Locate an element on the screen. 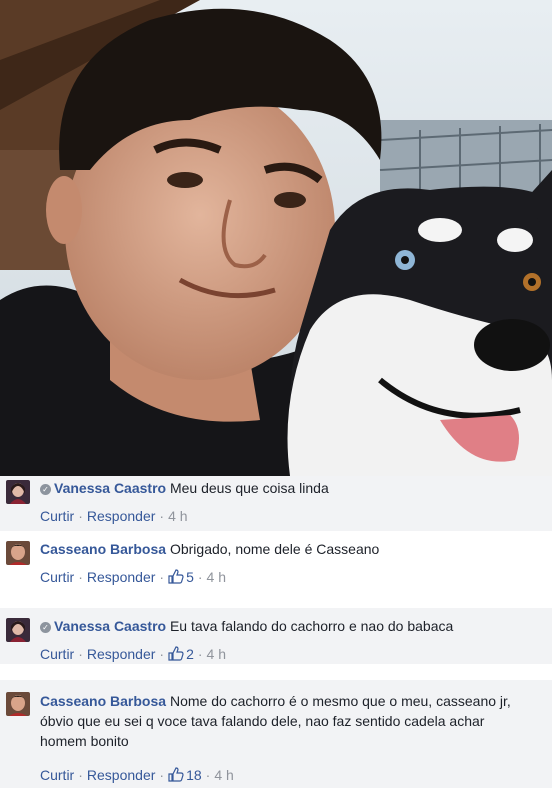 The image size is (552, 788). comment-actions: Curtir · Responder · 2 · 4 h is located at coordinates (133, 654).